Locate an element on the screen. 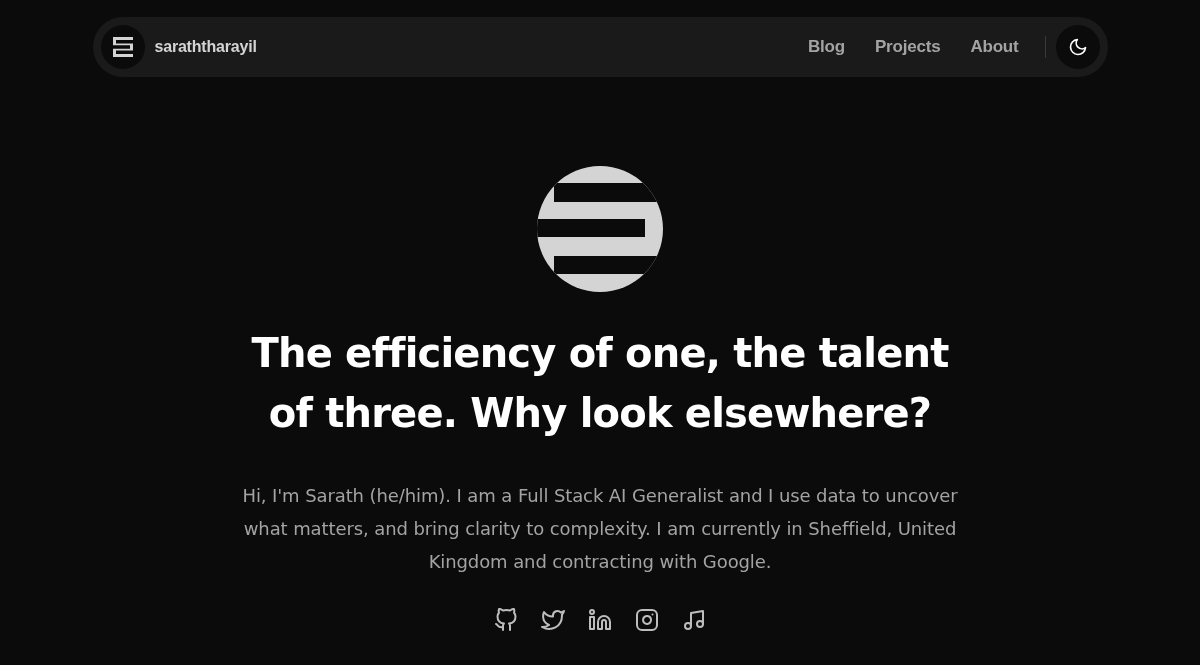 The height and width of the screenshot is (665, 1200). github-link is located at coordinates (506, 620).